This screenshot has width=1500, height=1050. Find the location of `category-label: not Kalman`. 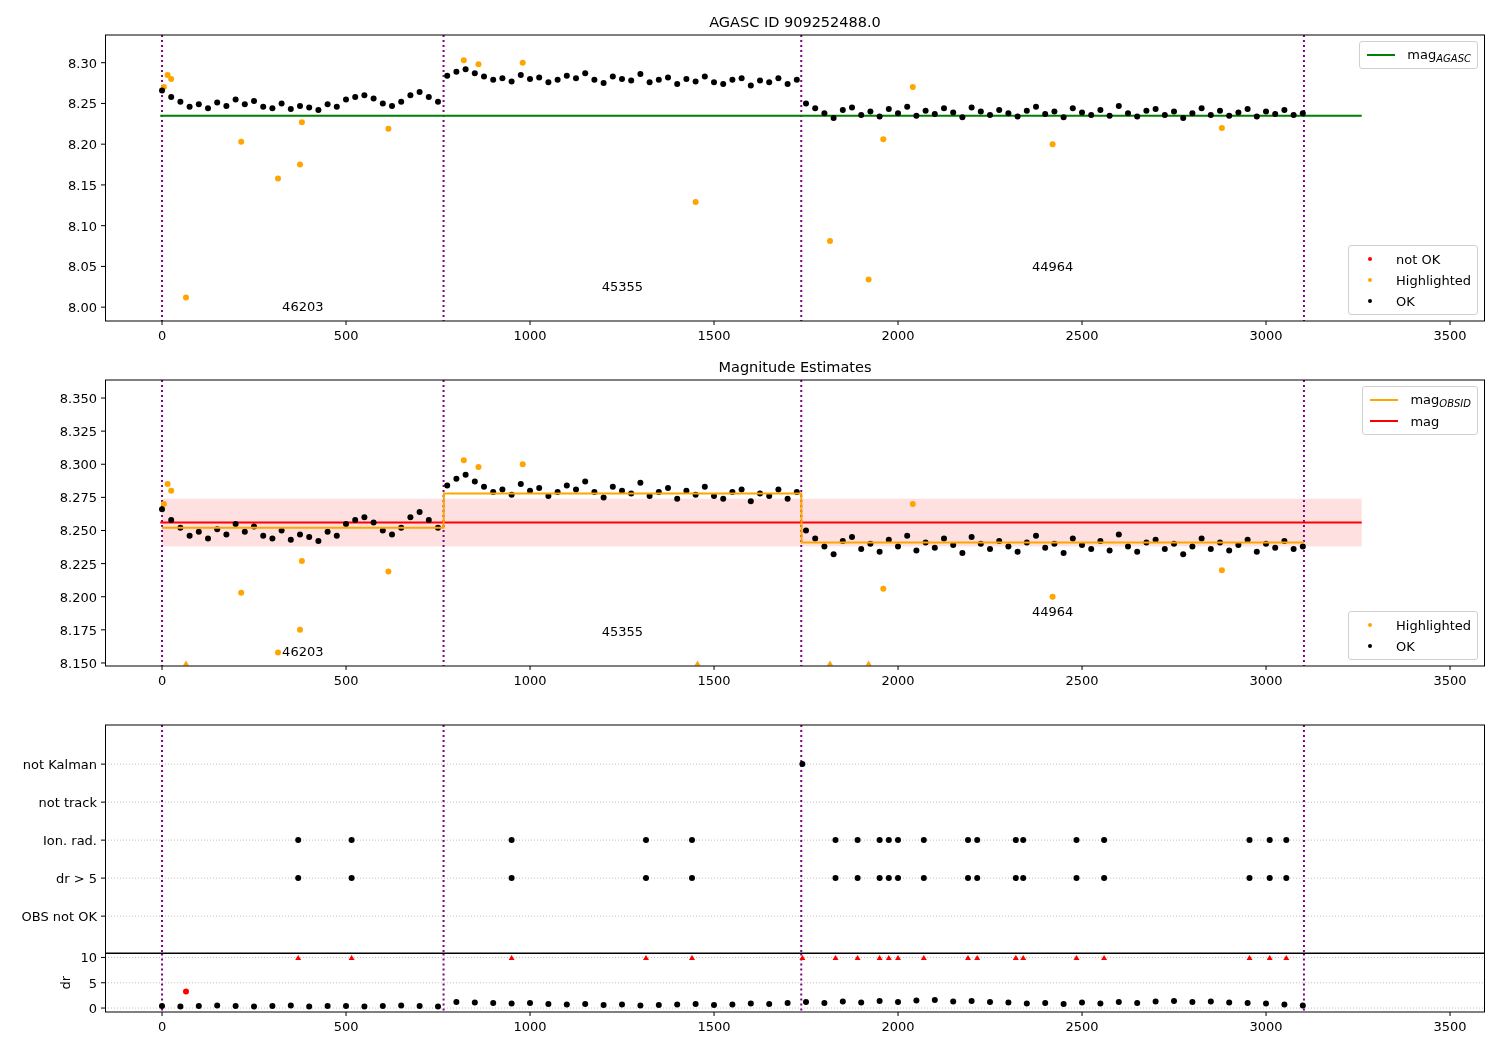

category-label: not Kalman is located at coordinates (59, 765).